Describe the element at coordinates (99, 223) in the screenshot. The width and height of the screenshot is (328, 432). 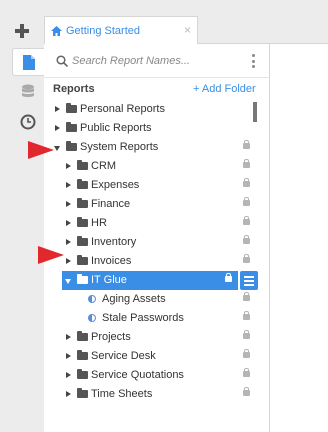
I see `tree-item-label: HR` at that location.